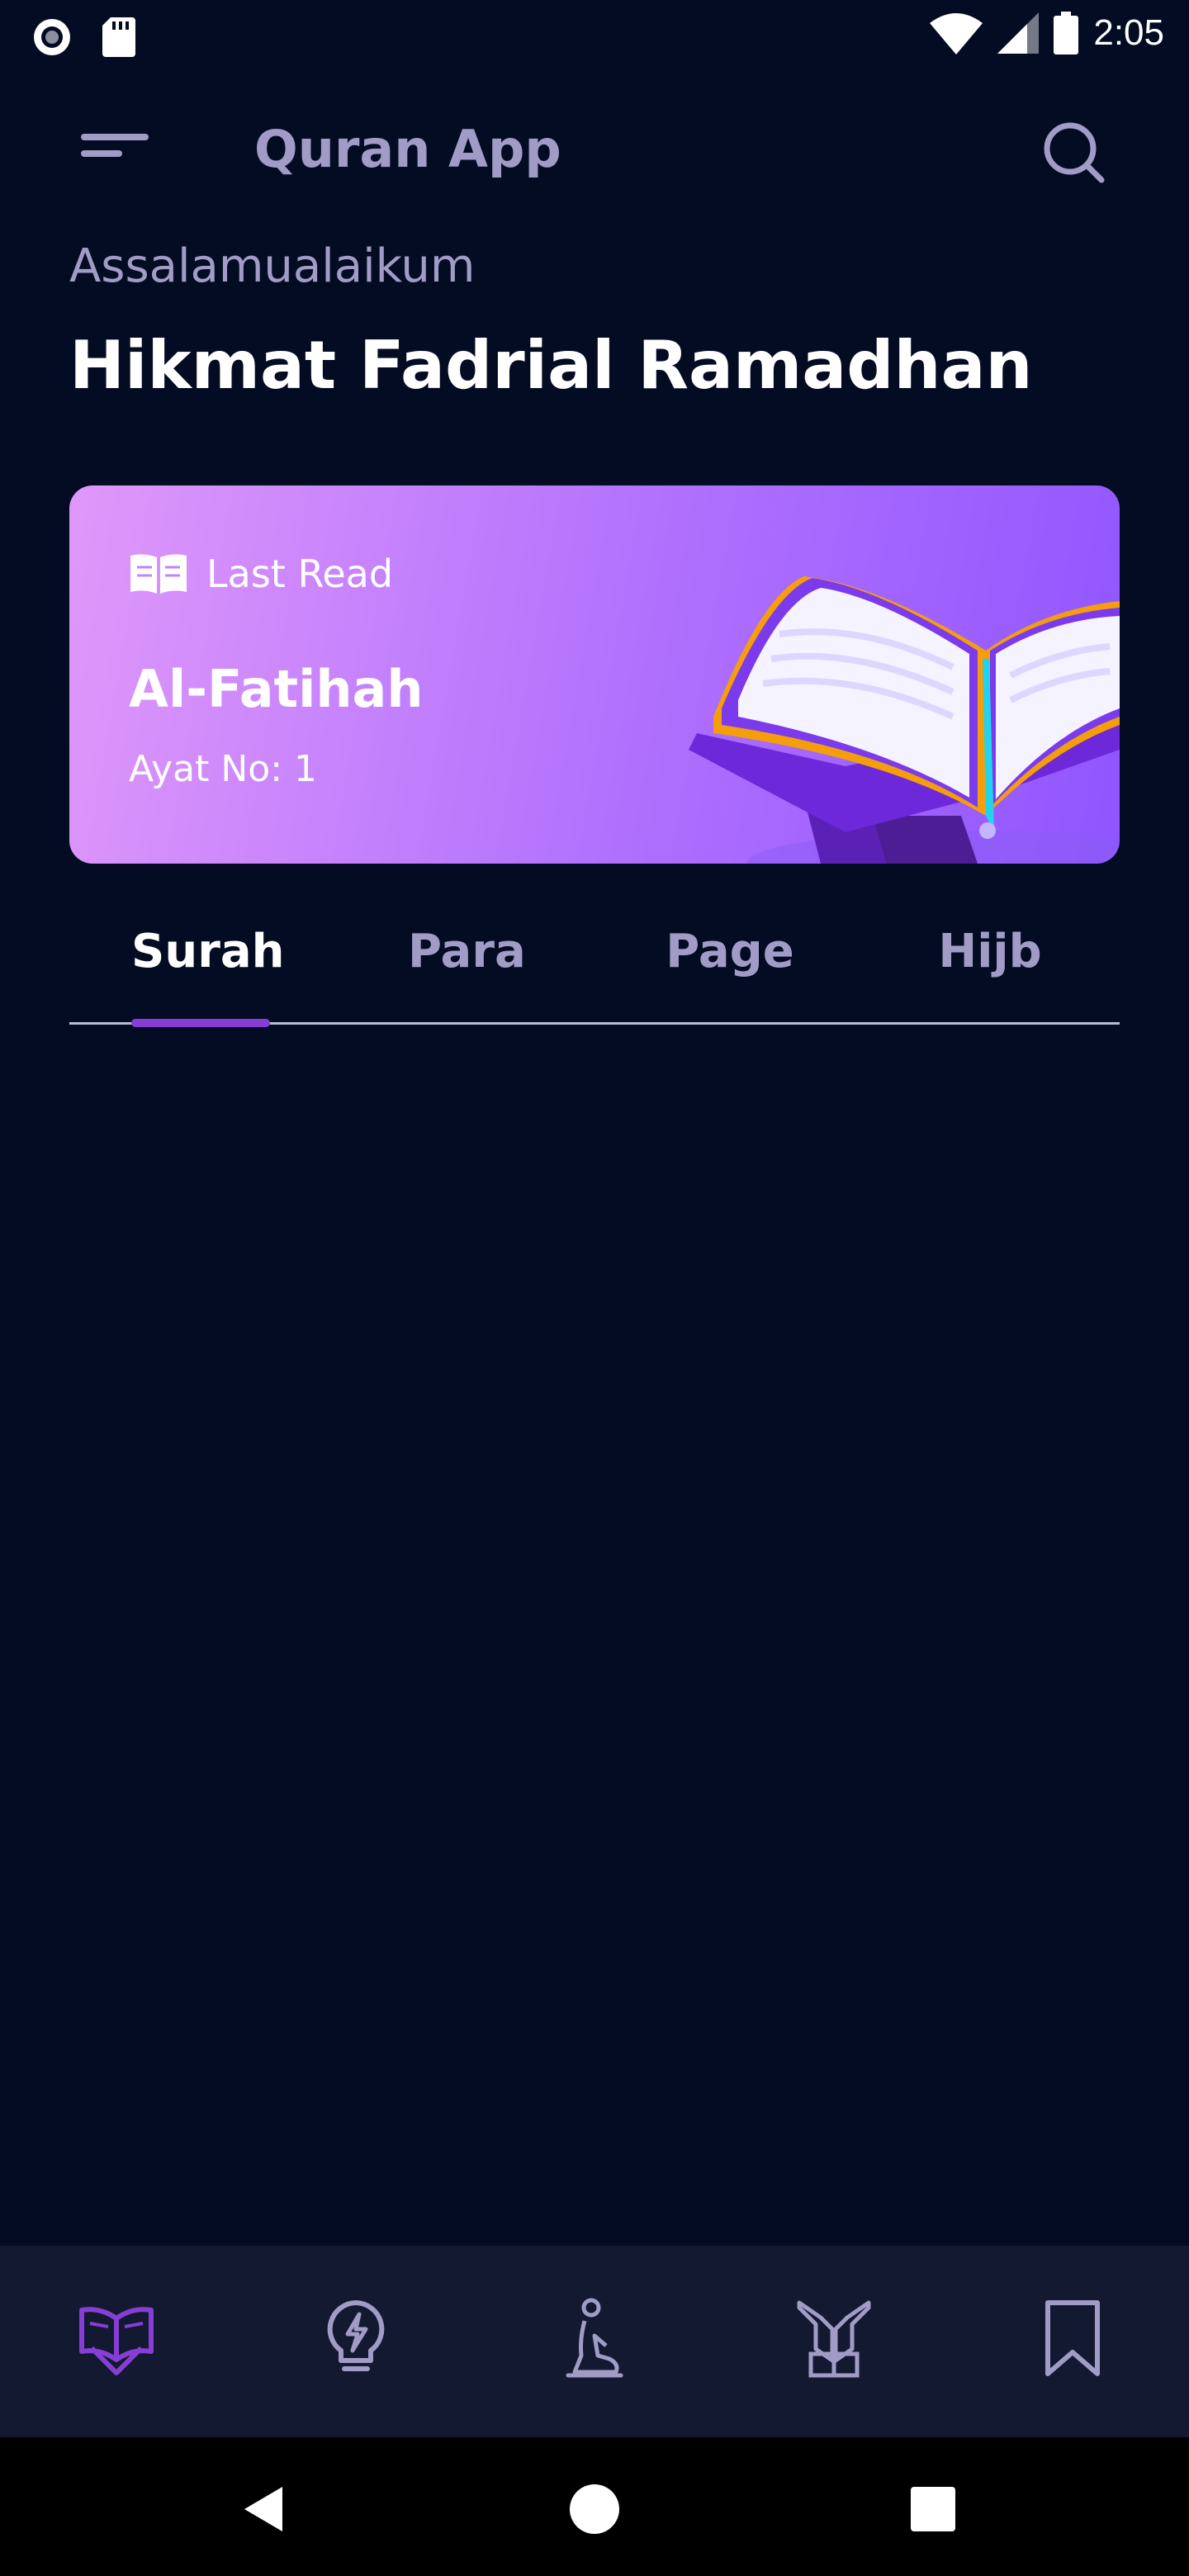 Image resolution: width=1189 pixels, height=2576 pixels. What do you see at coordinates (594, 967) in the screenshot?
I see `tab-bar: Surah Para Page Hijb` at bounding box center [594, 967].